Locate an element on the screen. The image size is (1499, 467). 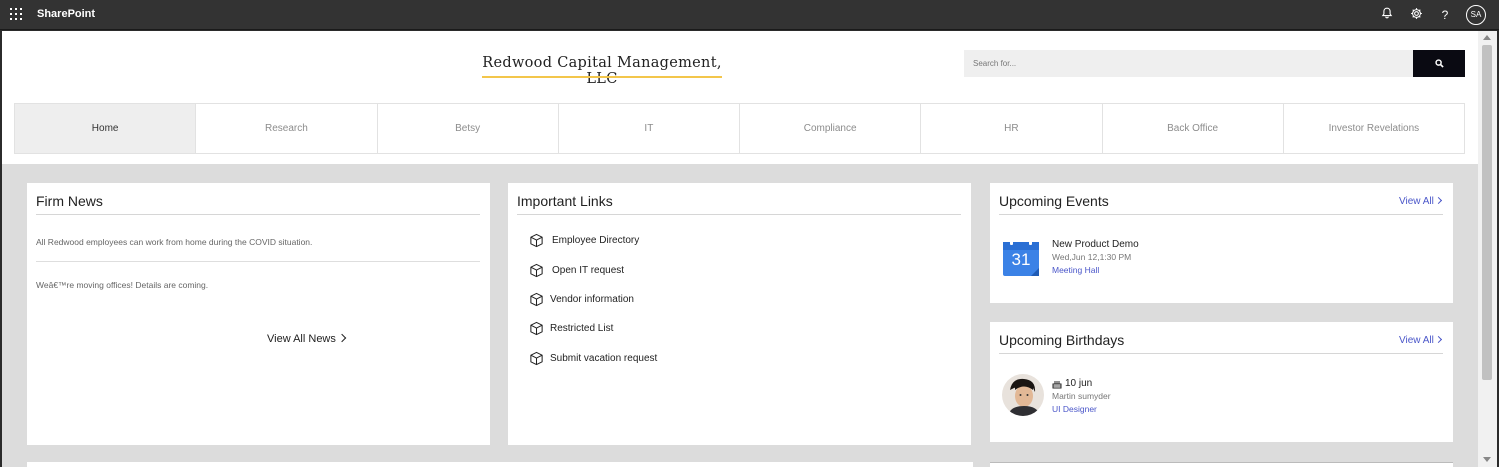
search-box is located at coordinates (1189, 63).